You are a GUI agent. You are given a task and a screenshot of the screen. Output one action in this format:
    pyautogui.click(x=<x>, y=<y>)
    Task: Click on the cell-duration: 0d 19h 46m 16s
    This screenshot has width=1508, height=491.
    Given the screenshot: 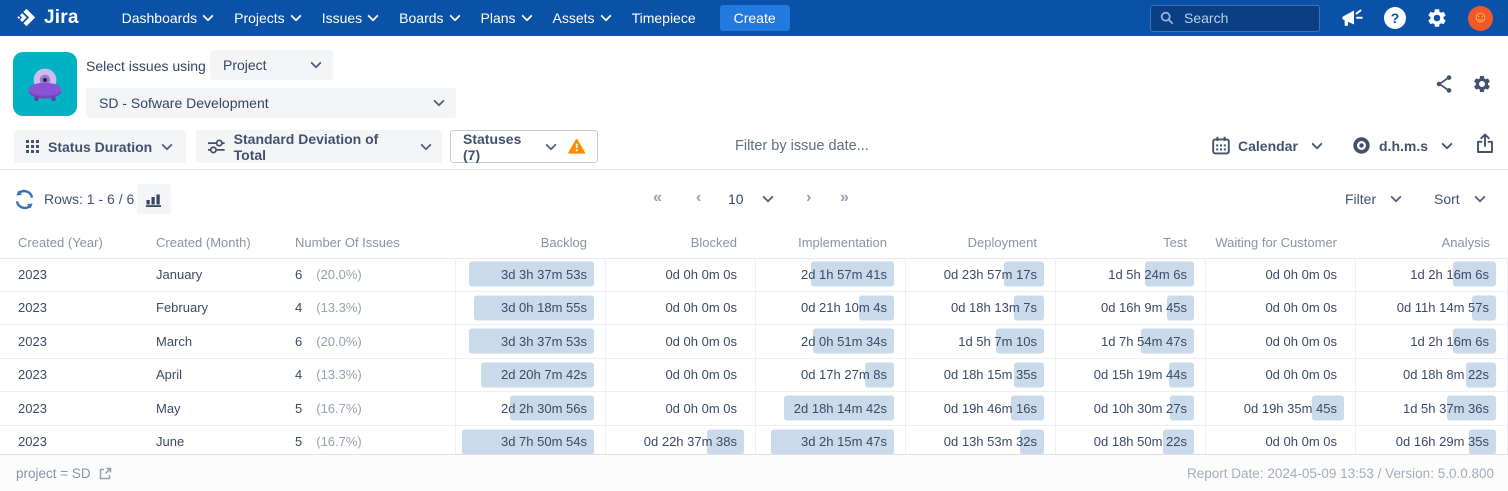 What is the action you would take?
    pyautogui.click(x=980, y=408)
    